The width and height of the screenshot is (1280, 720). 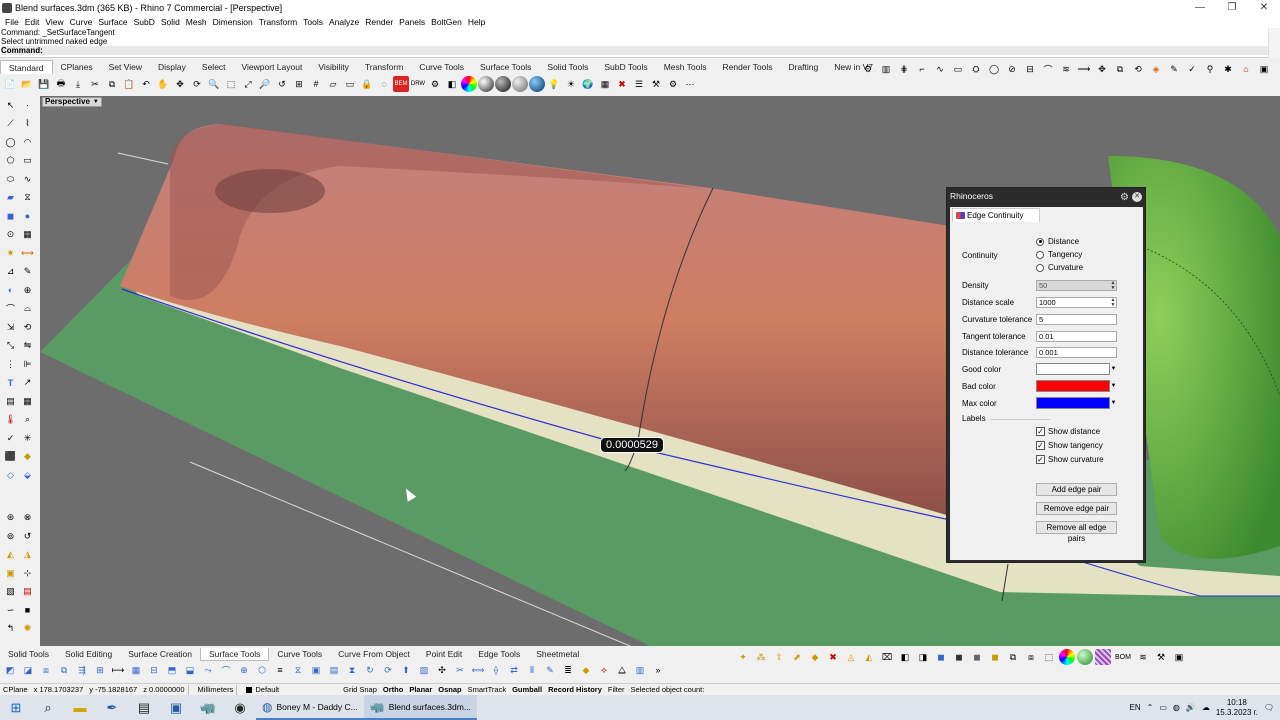 I want to click on tab-solid-tools: Solid Tools, so click(x=567, y=67).